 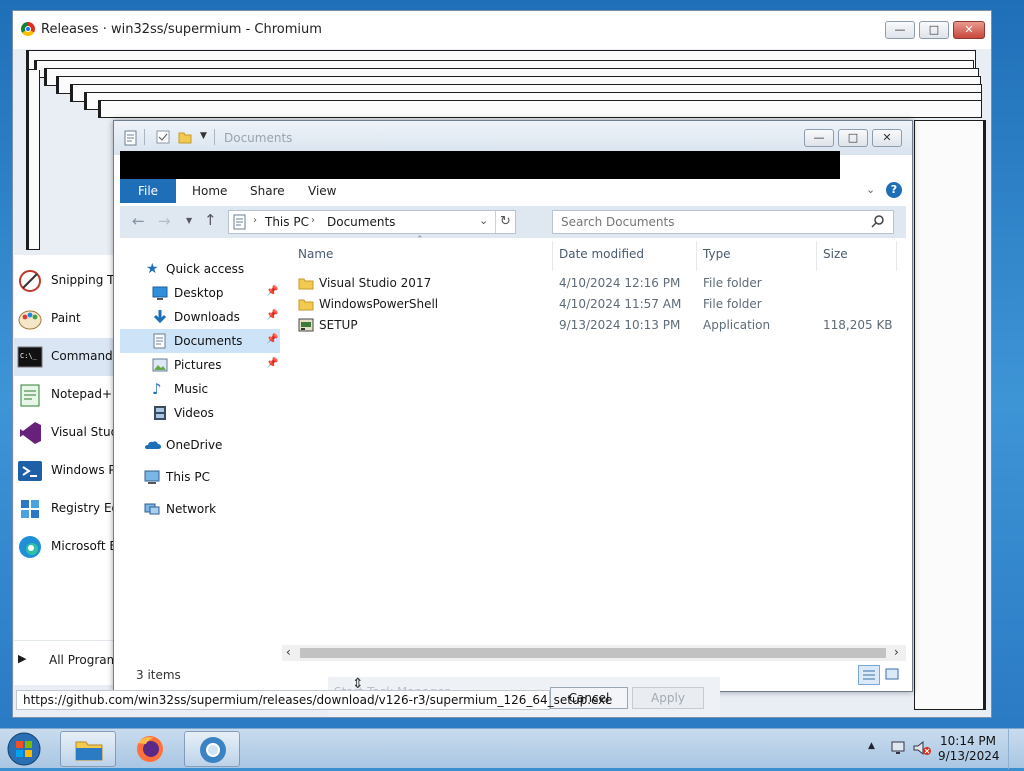 I want to click on ribbon-expand-icon: ⌄, so click(x=870, y=189).